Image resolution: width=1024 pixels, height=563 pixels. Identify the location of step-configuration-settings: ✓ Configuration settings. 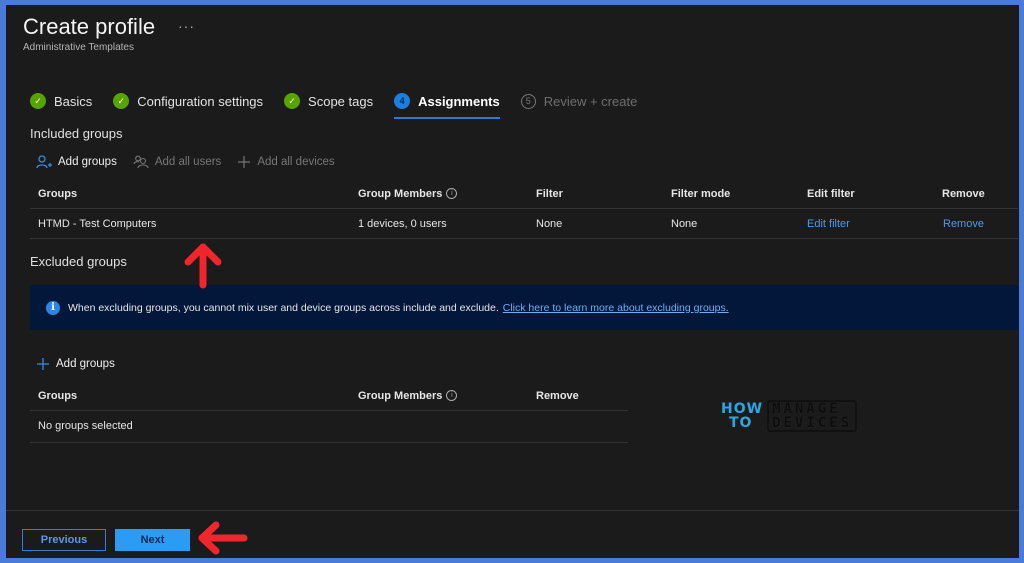
(188, 101).